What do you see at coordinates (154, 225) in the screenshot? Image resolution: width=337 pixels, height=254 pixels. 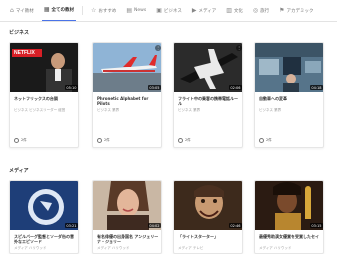 I see `video-duration: 04:02` at bounding box center [154, 225].